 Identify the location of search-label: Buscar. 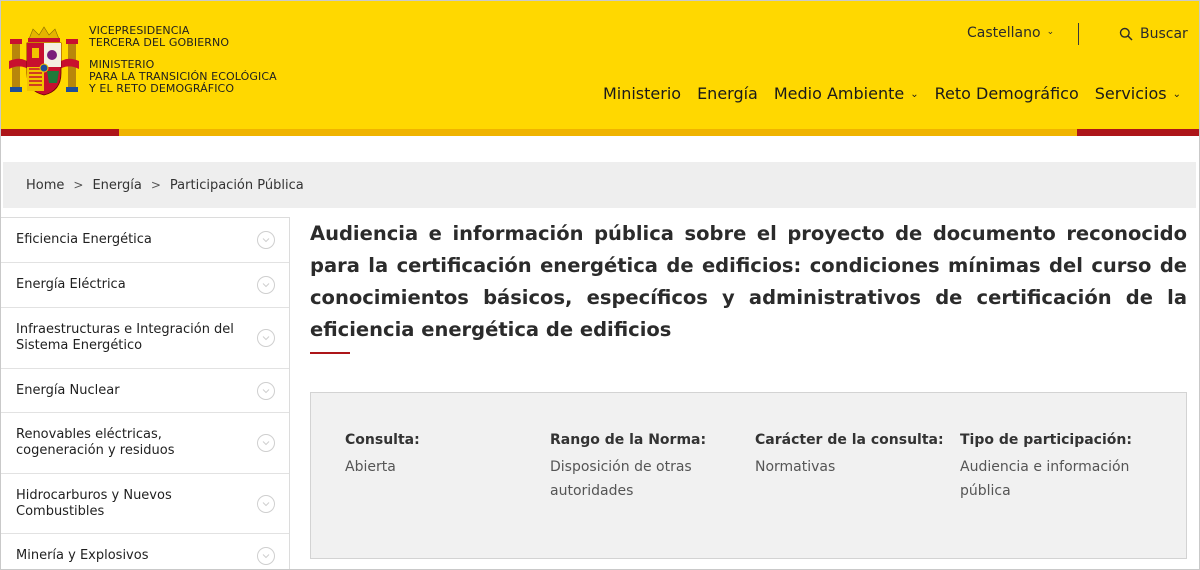
(1164, 34).